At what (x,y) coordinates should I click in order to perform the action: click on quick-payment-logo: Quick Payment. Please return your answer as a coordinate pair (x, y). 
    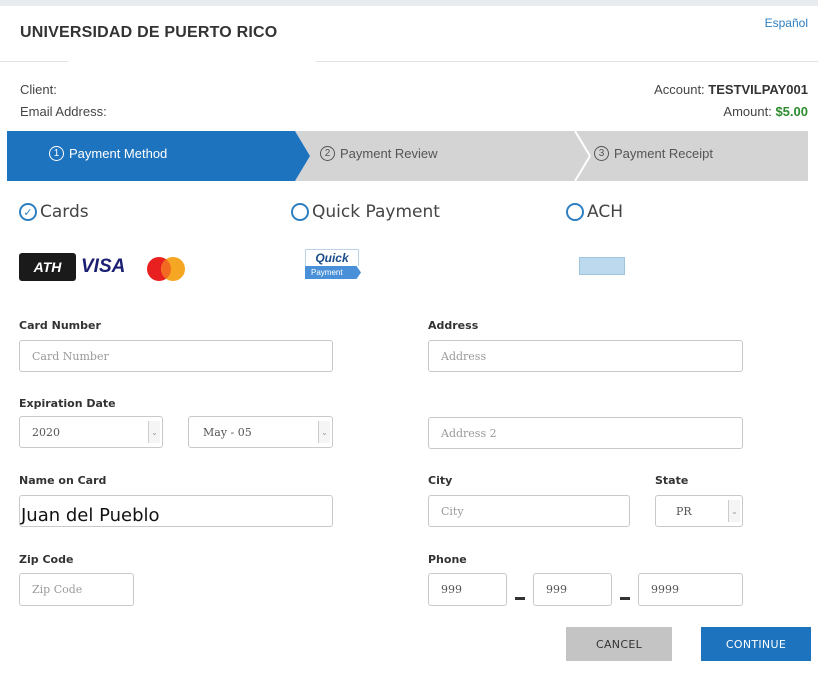
    Looking at the image, I should click on (333, 265).